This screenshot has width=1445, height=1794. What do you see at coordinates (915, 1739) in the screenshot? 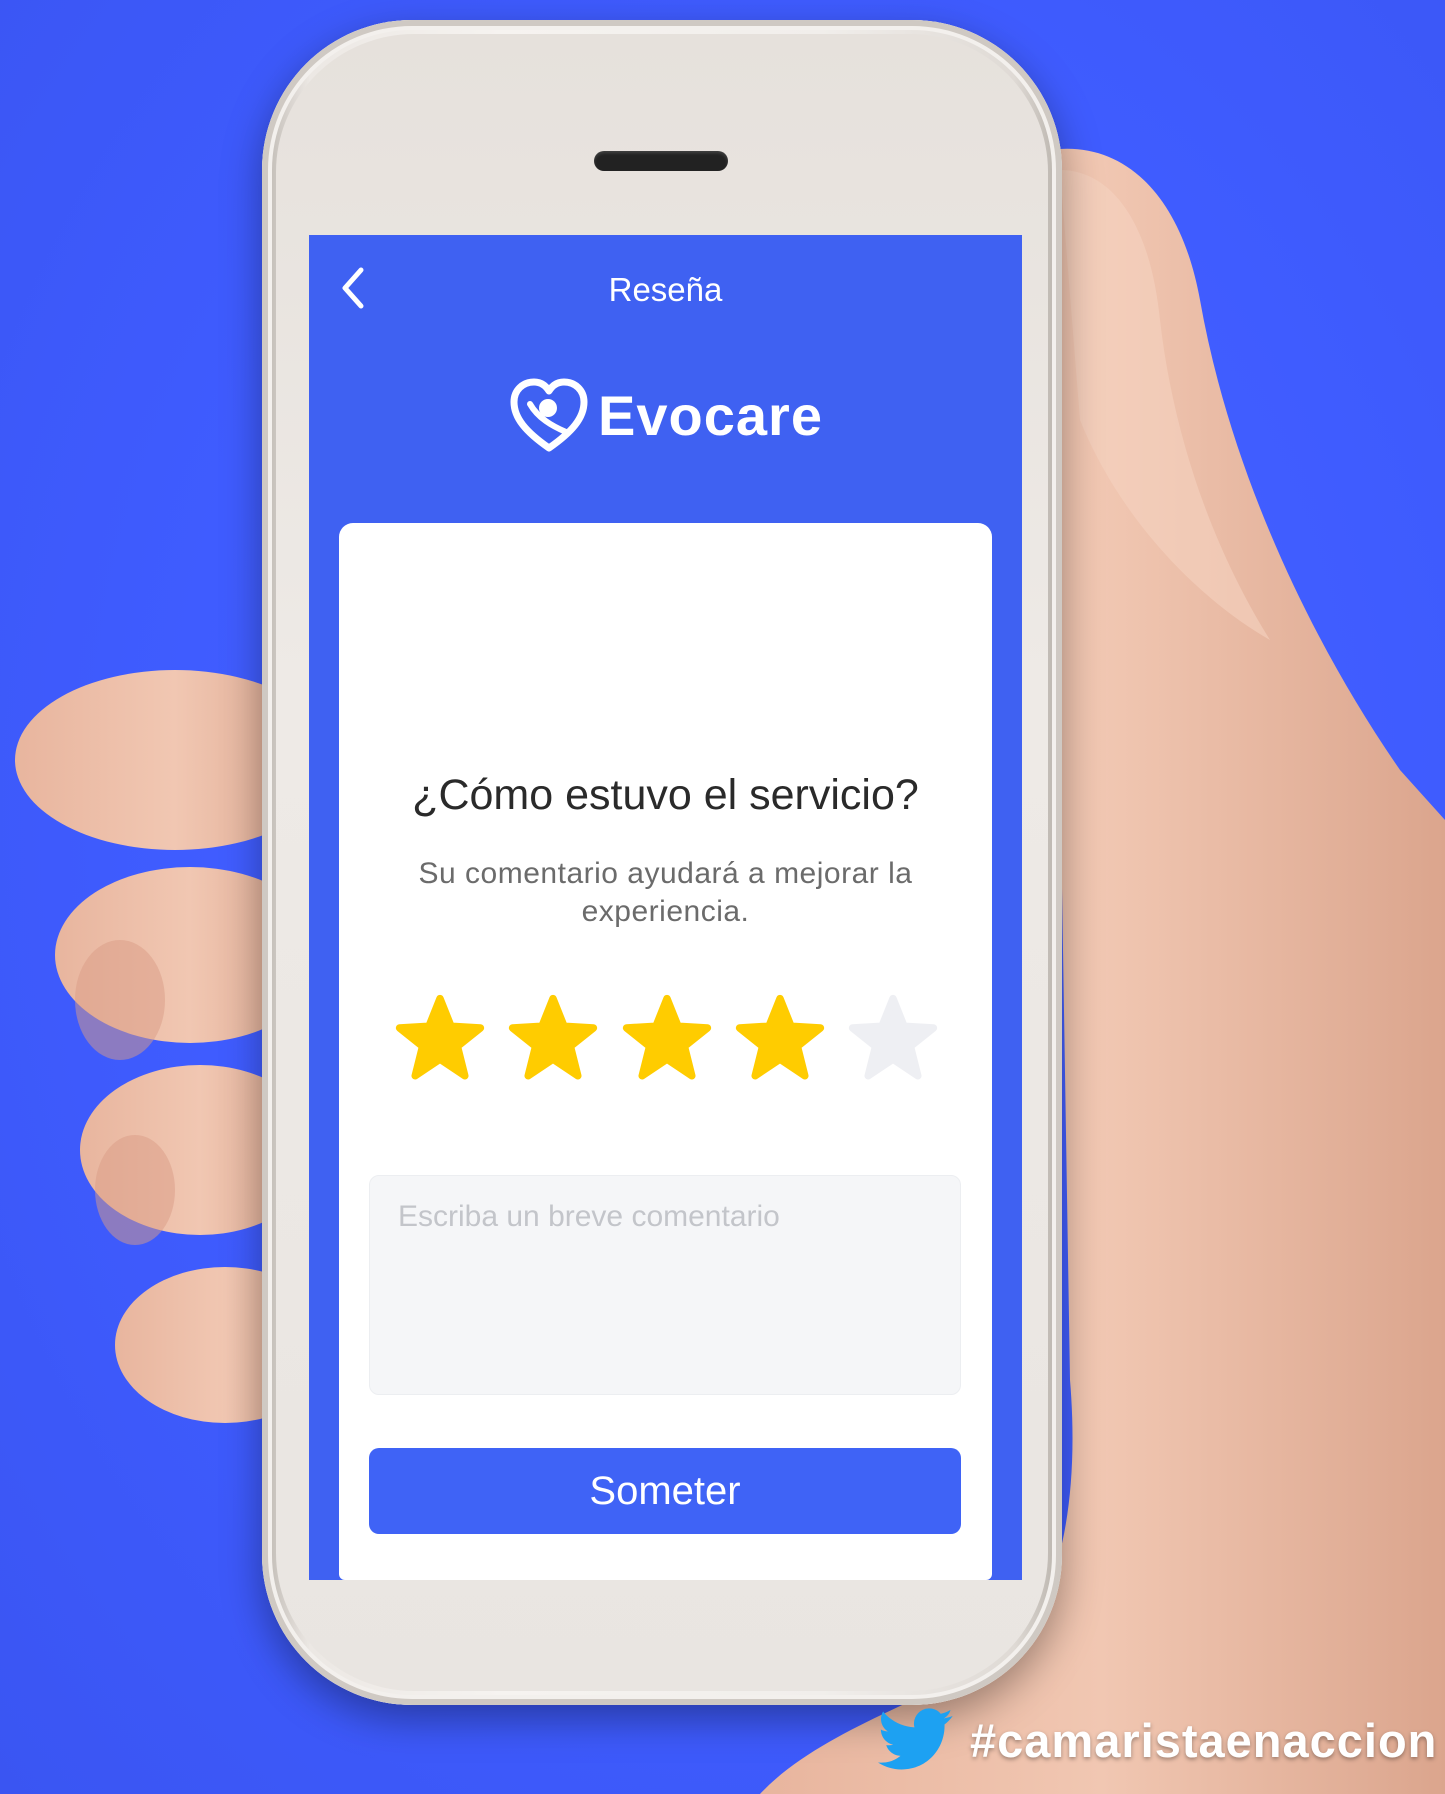
I see `twitter-bird-icon` at bounding box center [915, 1739].